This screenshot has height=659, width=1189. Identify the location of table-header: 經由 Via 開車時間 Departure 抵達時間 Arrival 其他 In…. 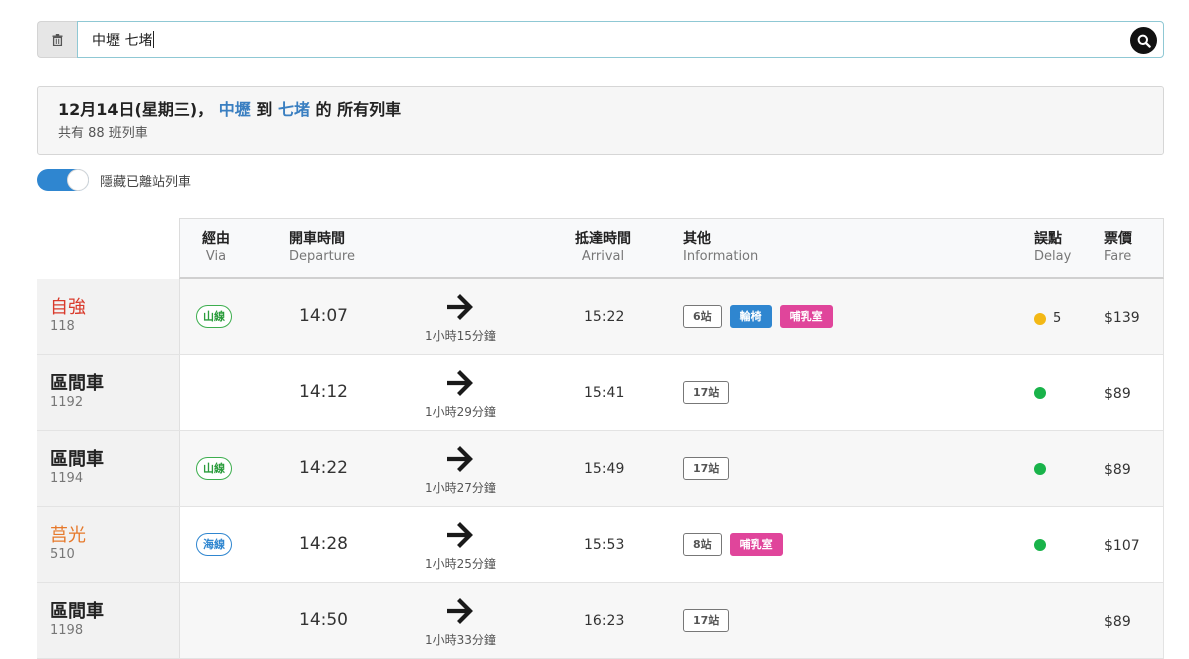
(671, 248).